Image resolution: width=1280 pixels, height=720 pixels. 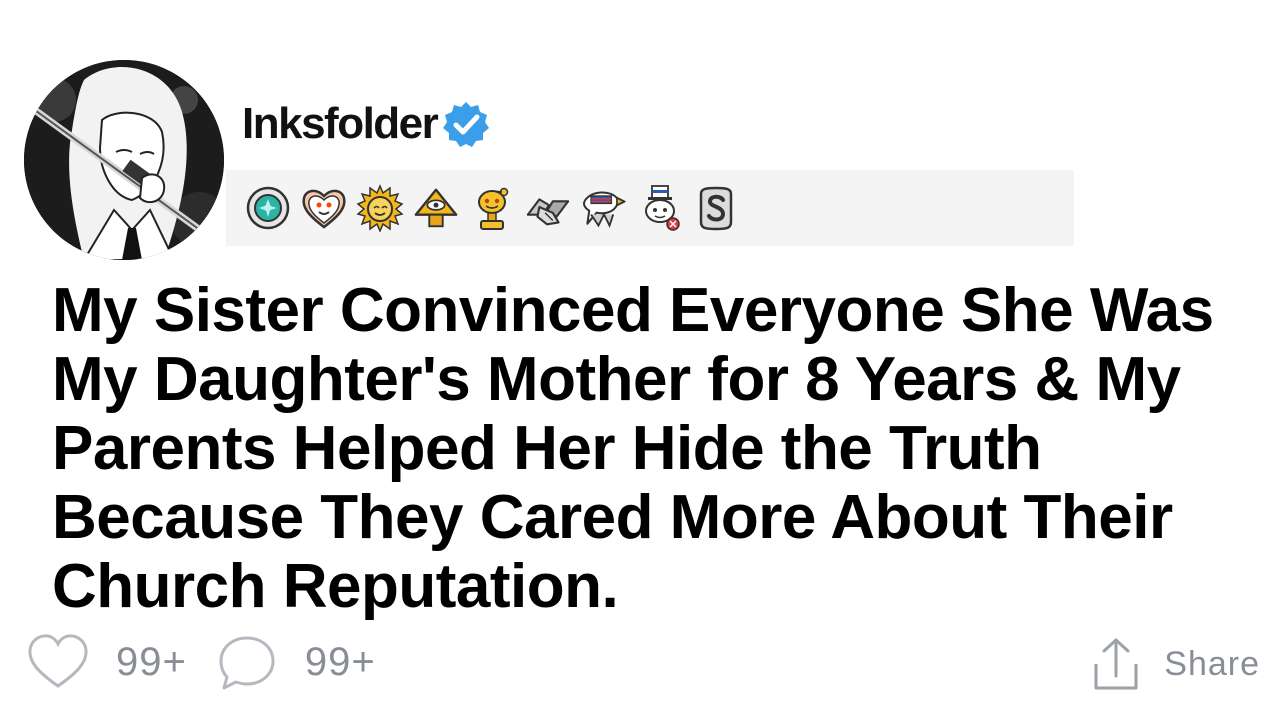 I want to click on handshake-award-icon, so click(x=548, y=208).